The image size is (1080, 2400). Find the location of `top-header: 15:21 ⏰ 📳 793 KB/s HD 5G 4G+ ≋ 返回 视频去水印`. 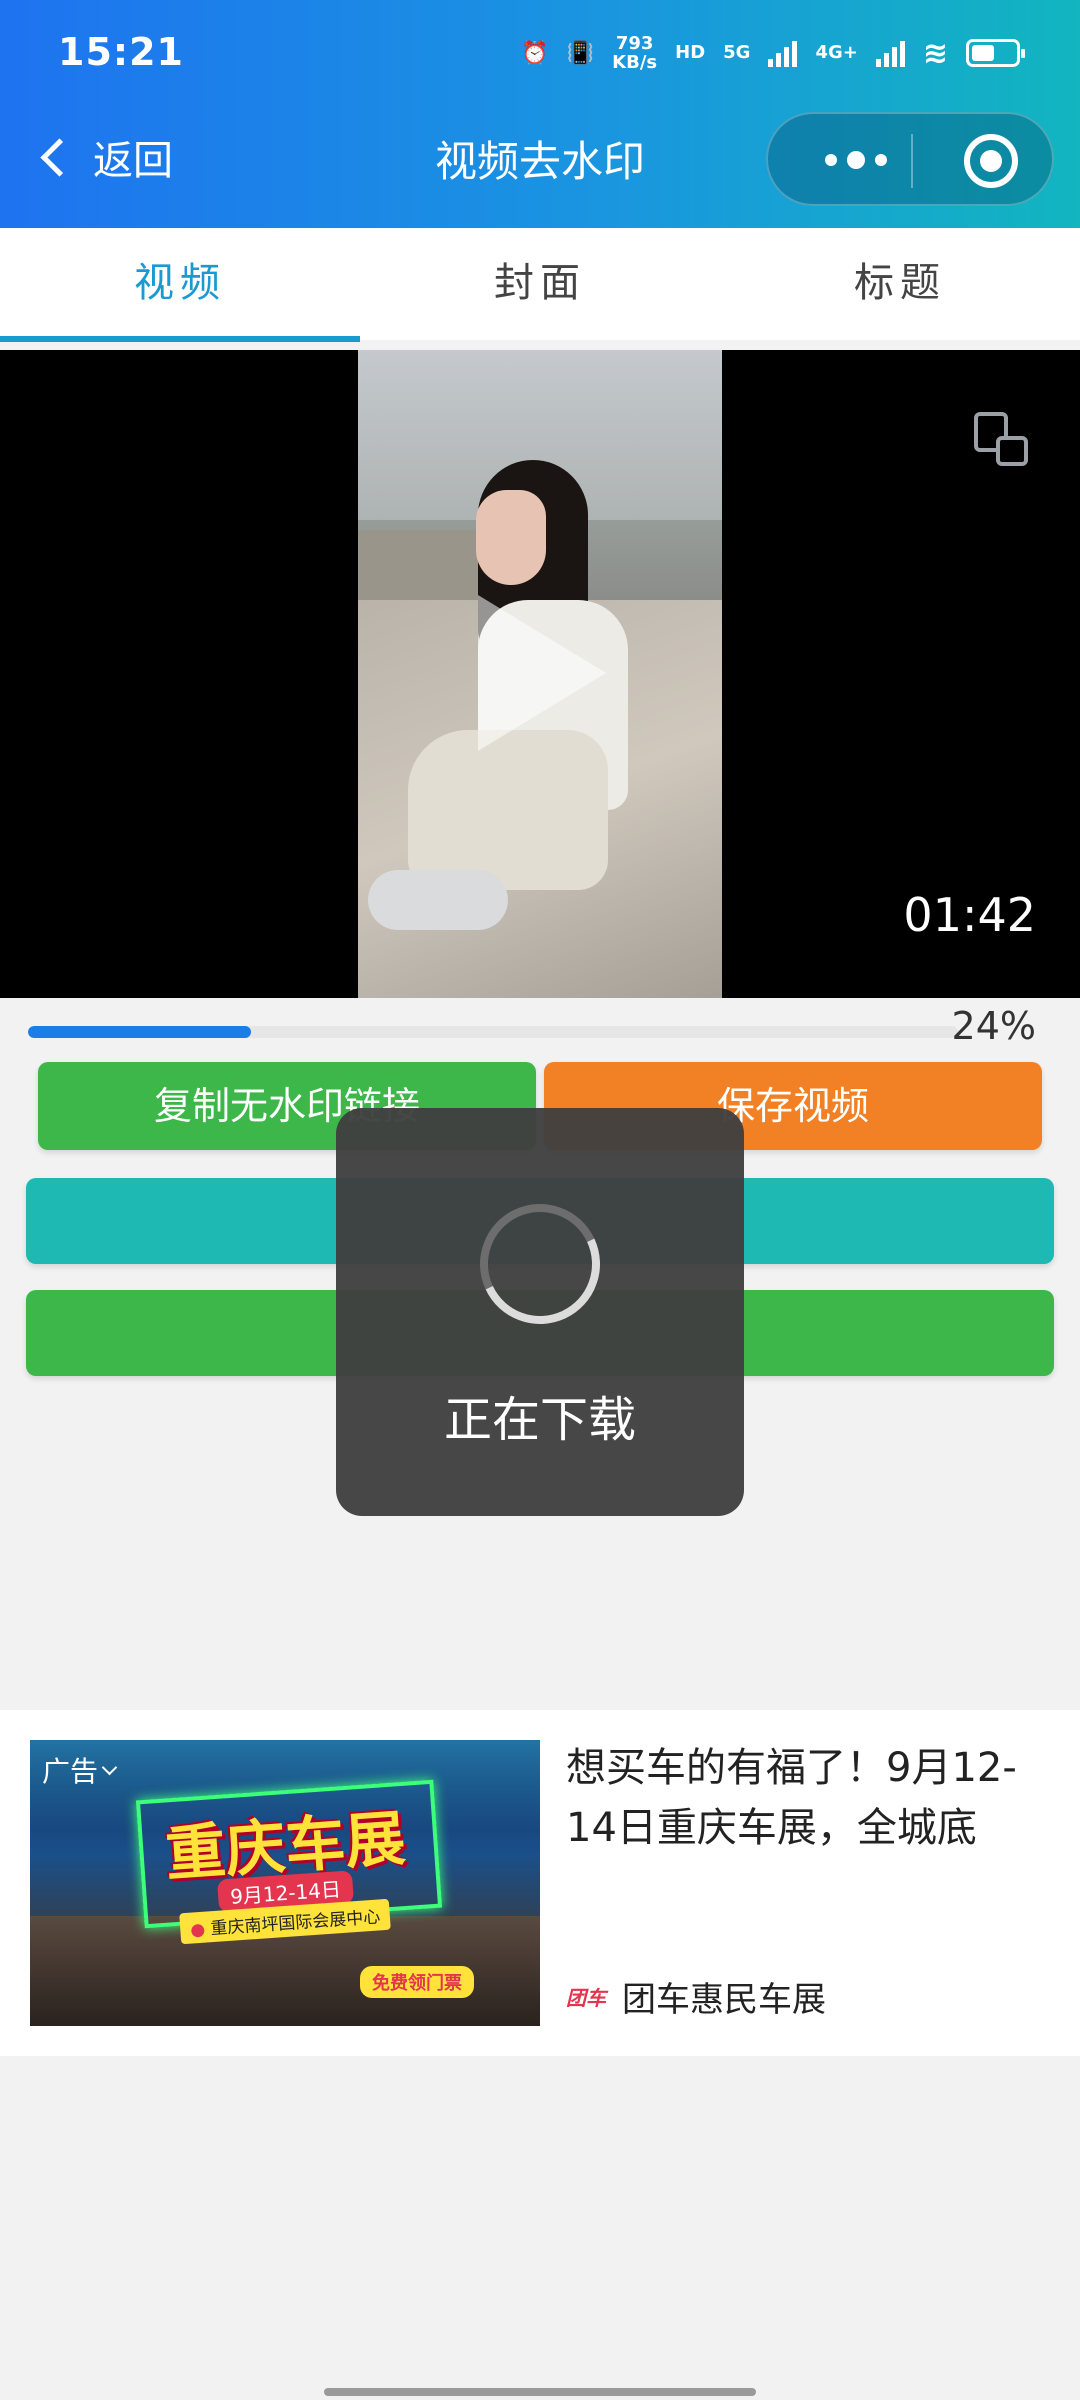

top-header: 15:21 ⏰ 📳 793 KB/s HD 5G 4G+ ≋ 返回 视频去水印 is located at coordinates (540, 114).